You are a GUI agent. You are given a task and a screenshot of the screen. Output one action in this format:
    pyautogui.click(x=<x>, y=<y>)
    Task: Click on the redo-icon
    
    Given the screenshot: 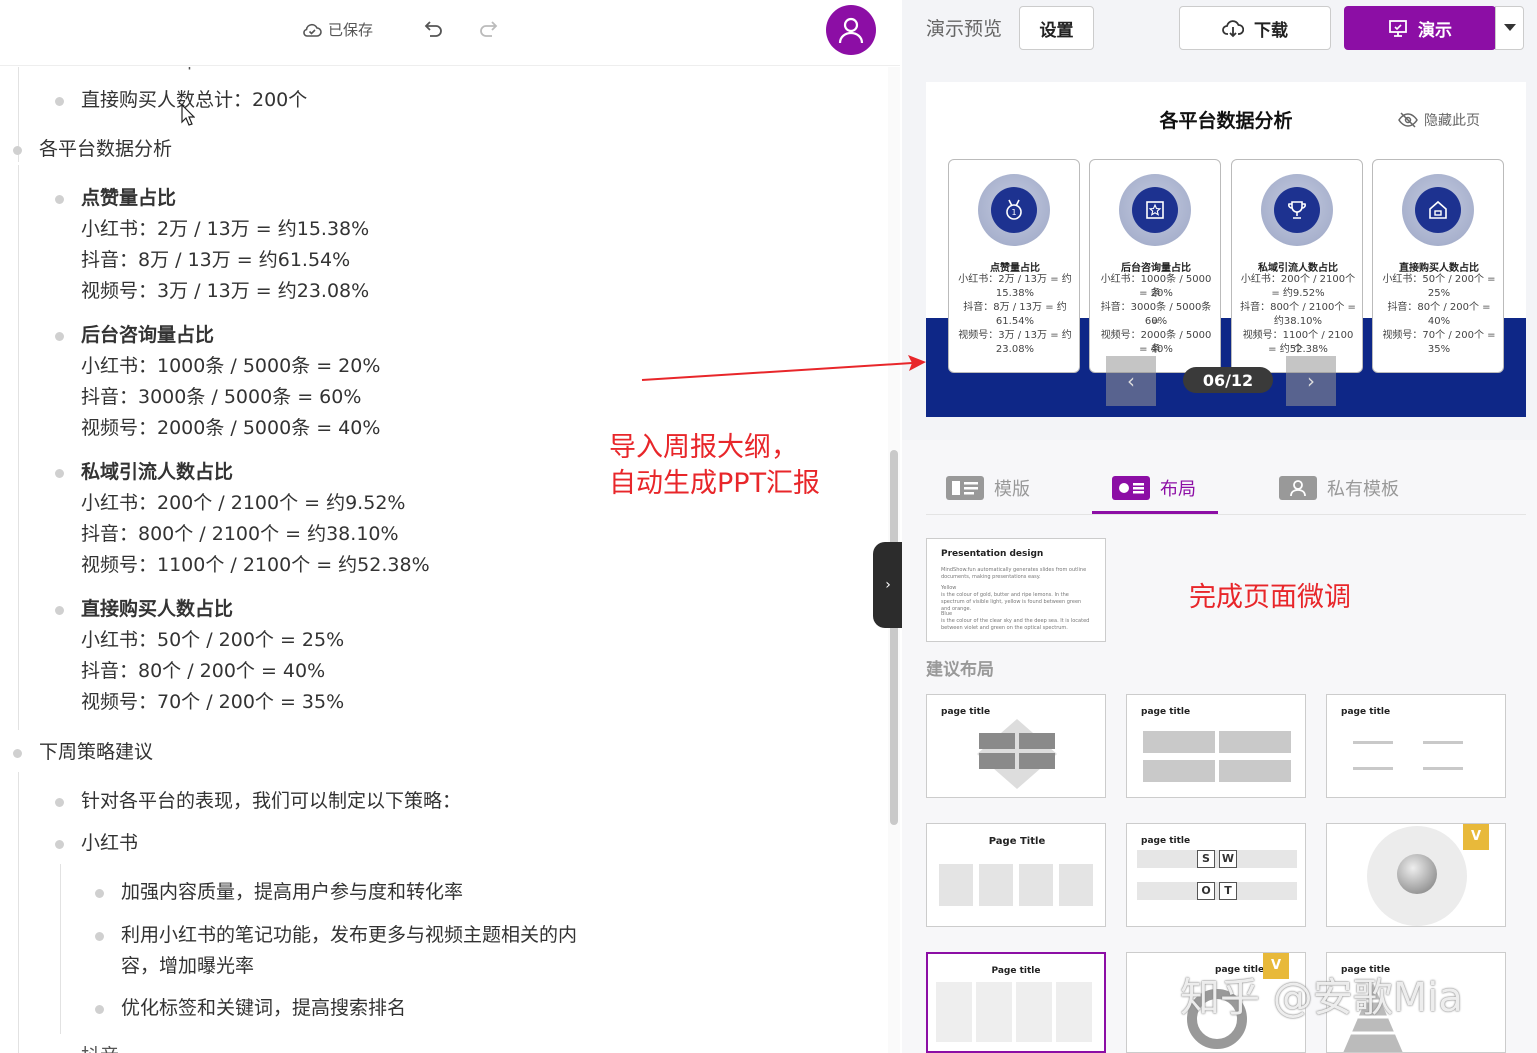 What is the action you would take?
    pyautogui.click(x=489, y=29)
    